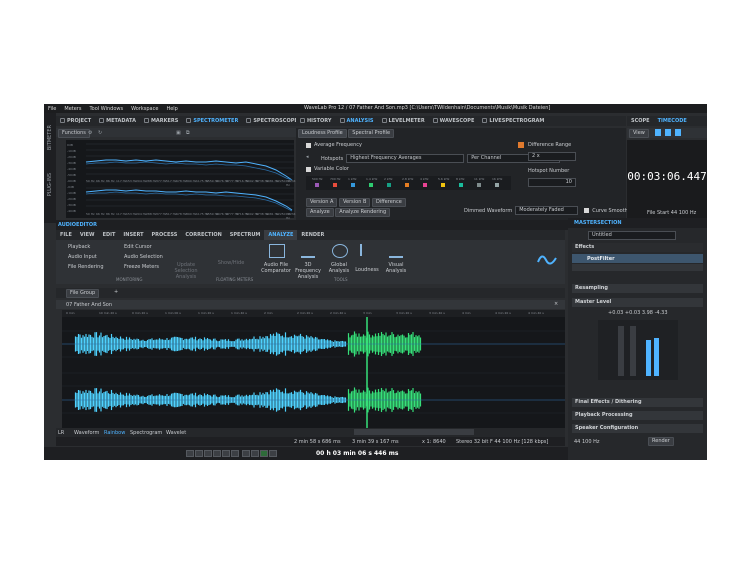 The width and height of the screenshot is (750, 563). Describe the element at coordinates (246, 453) in the screenshot. I see `loop-icon` at that location.